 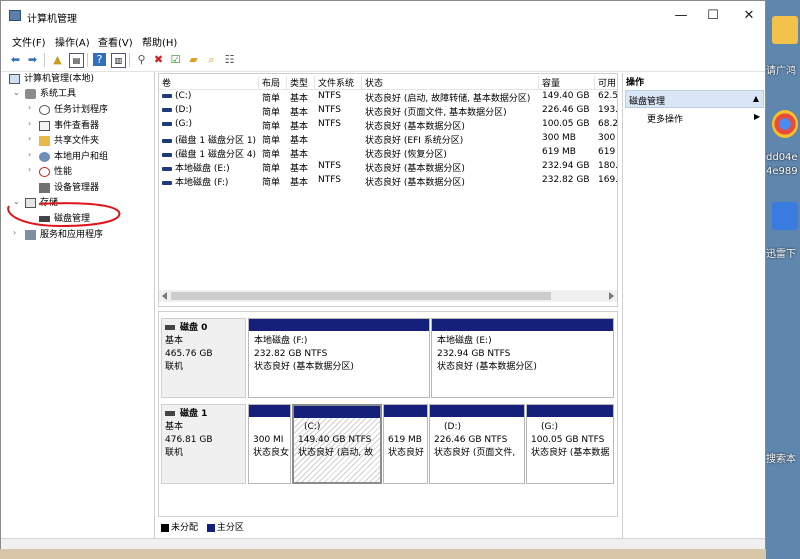 What do you see at coordinates (58, 94) in the screenshot?
I see `tree-label: 系统工具` at bounding box center [58, 94].